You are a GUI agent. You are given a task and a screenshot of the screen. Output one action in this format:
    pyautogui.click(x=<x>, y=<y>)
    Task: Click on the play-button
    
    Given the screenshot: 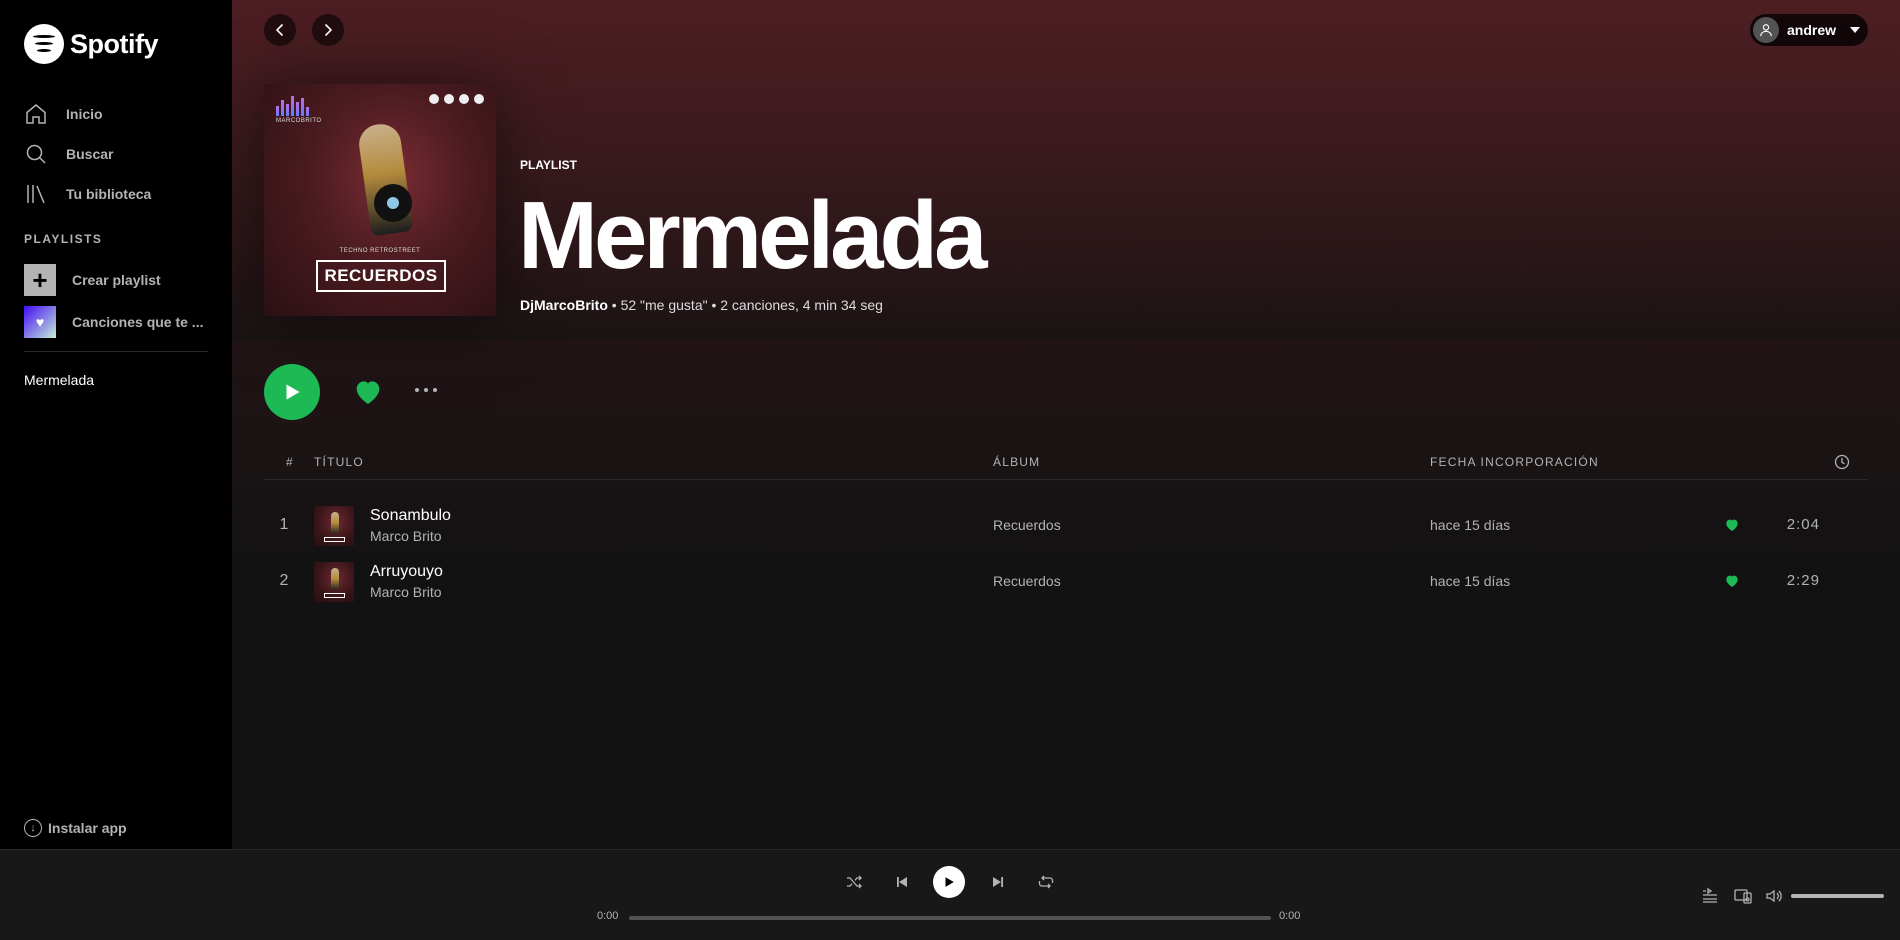 What is the action you would take?
    pyautogui.click(x=292, y=392)
    